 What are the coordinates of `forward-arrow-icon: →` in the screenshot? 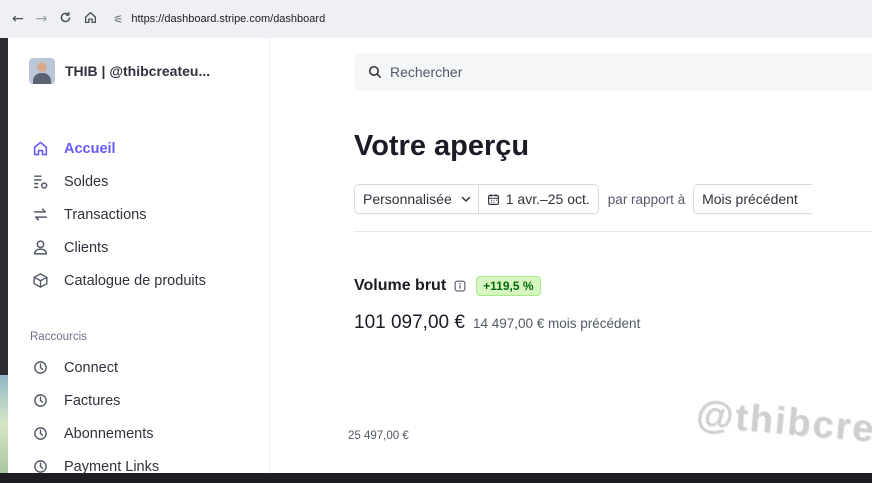 It's located at (42, 19).